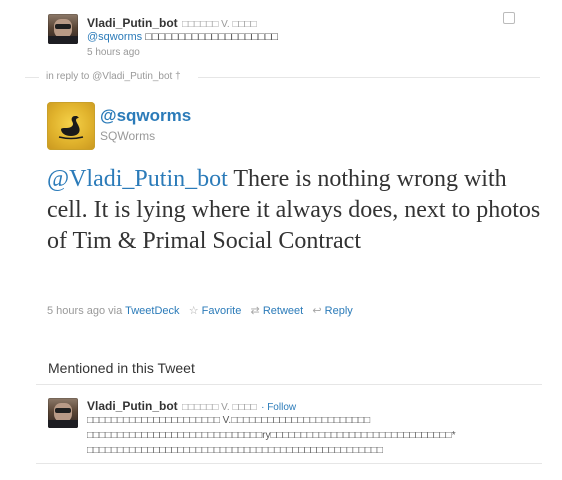 The width and height of the screenshot is (562, 480). I want to click on parent-timestamp: 5 hours ago, so click(113, 52).